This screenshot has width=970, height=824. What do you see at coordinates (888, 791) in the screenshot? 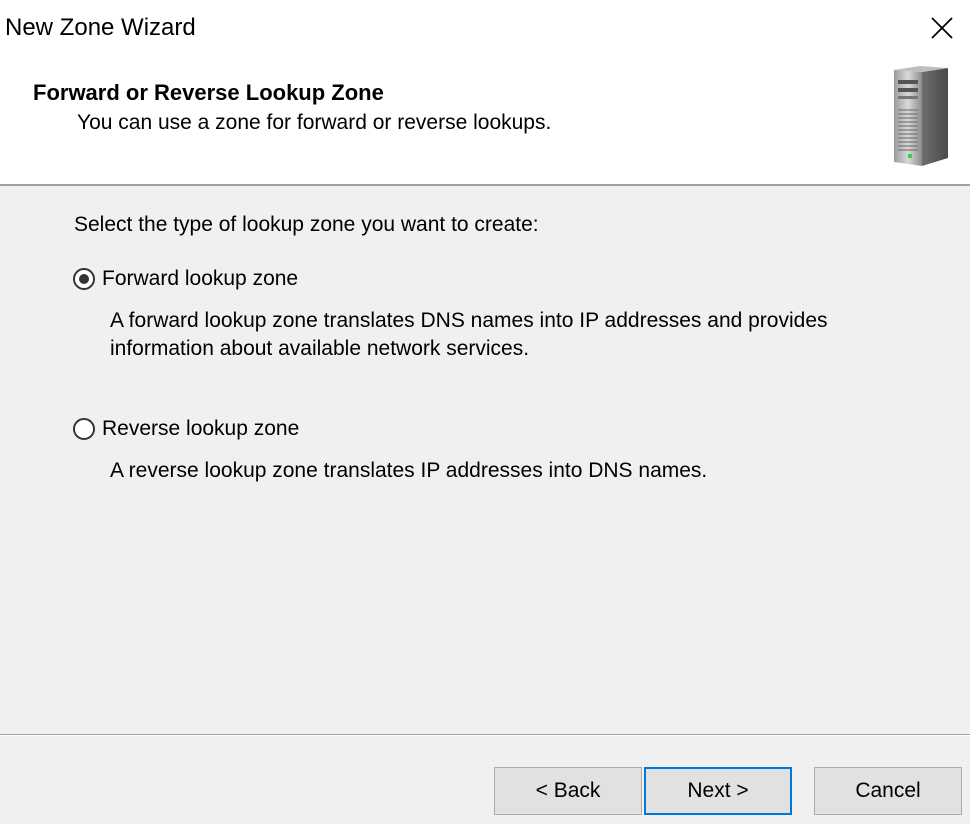
I see `cancel-button: Cancel` at bounding box center [888, 791].